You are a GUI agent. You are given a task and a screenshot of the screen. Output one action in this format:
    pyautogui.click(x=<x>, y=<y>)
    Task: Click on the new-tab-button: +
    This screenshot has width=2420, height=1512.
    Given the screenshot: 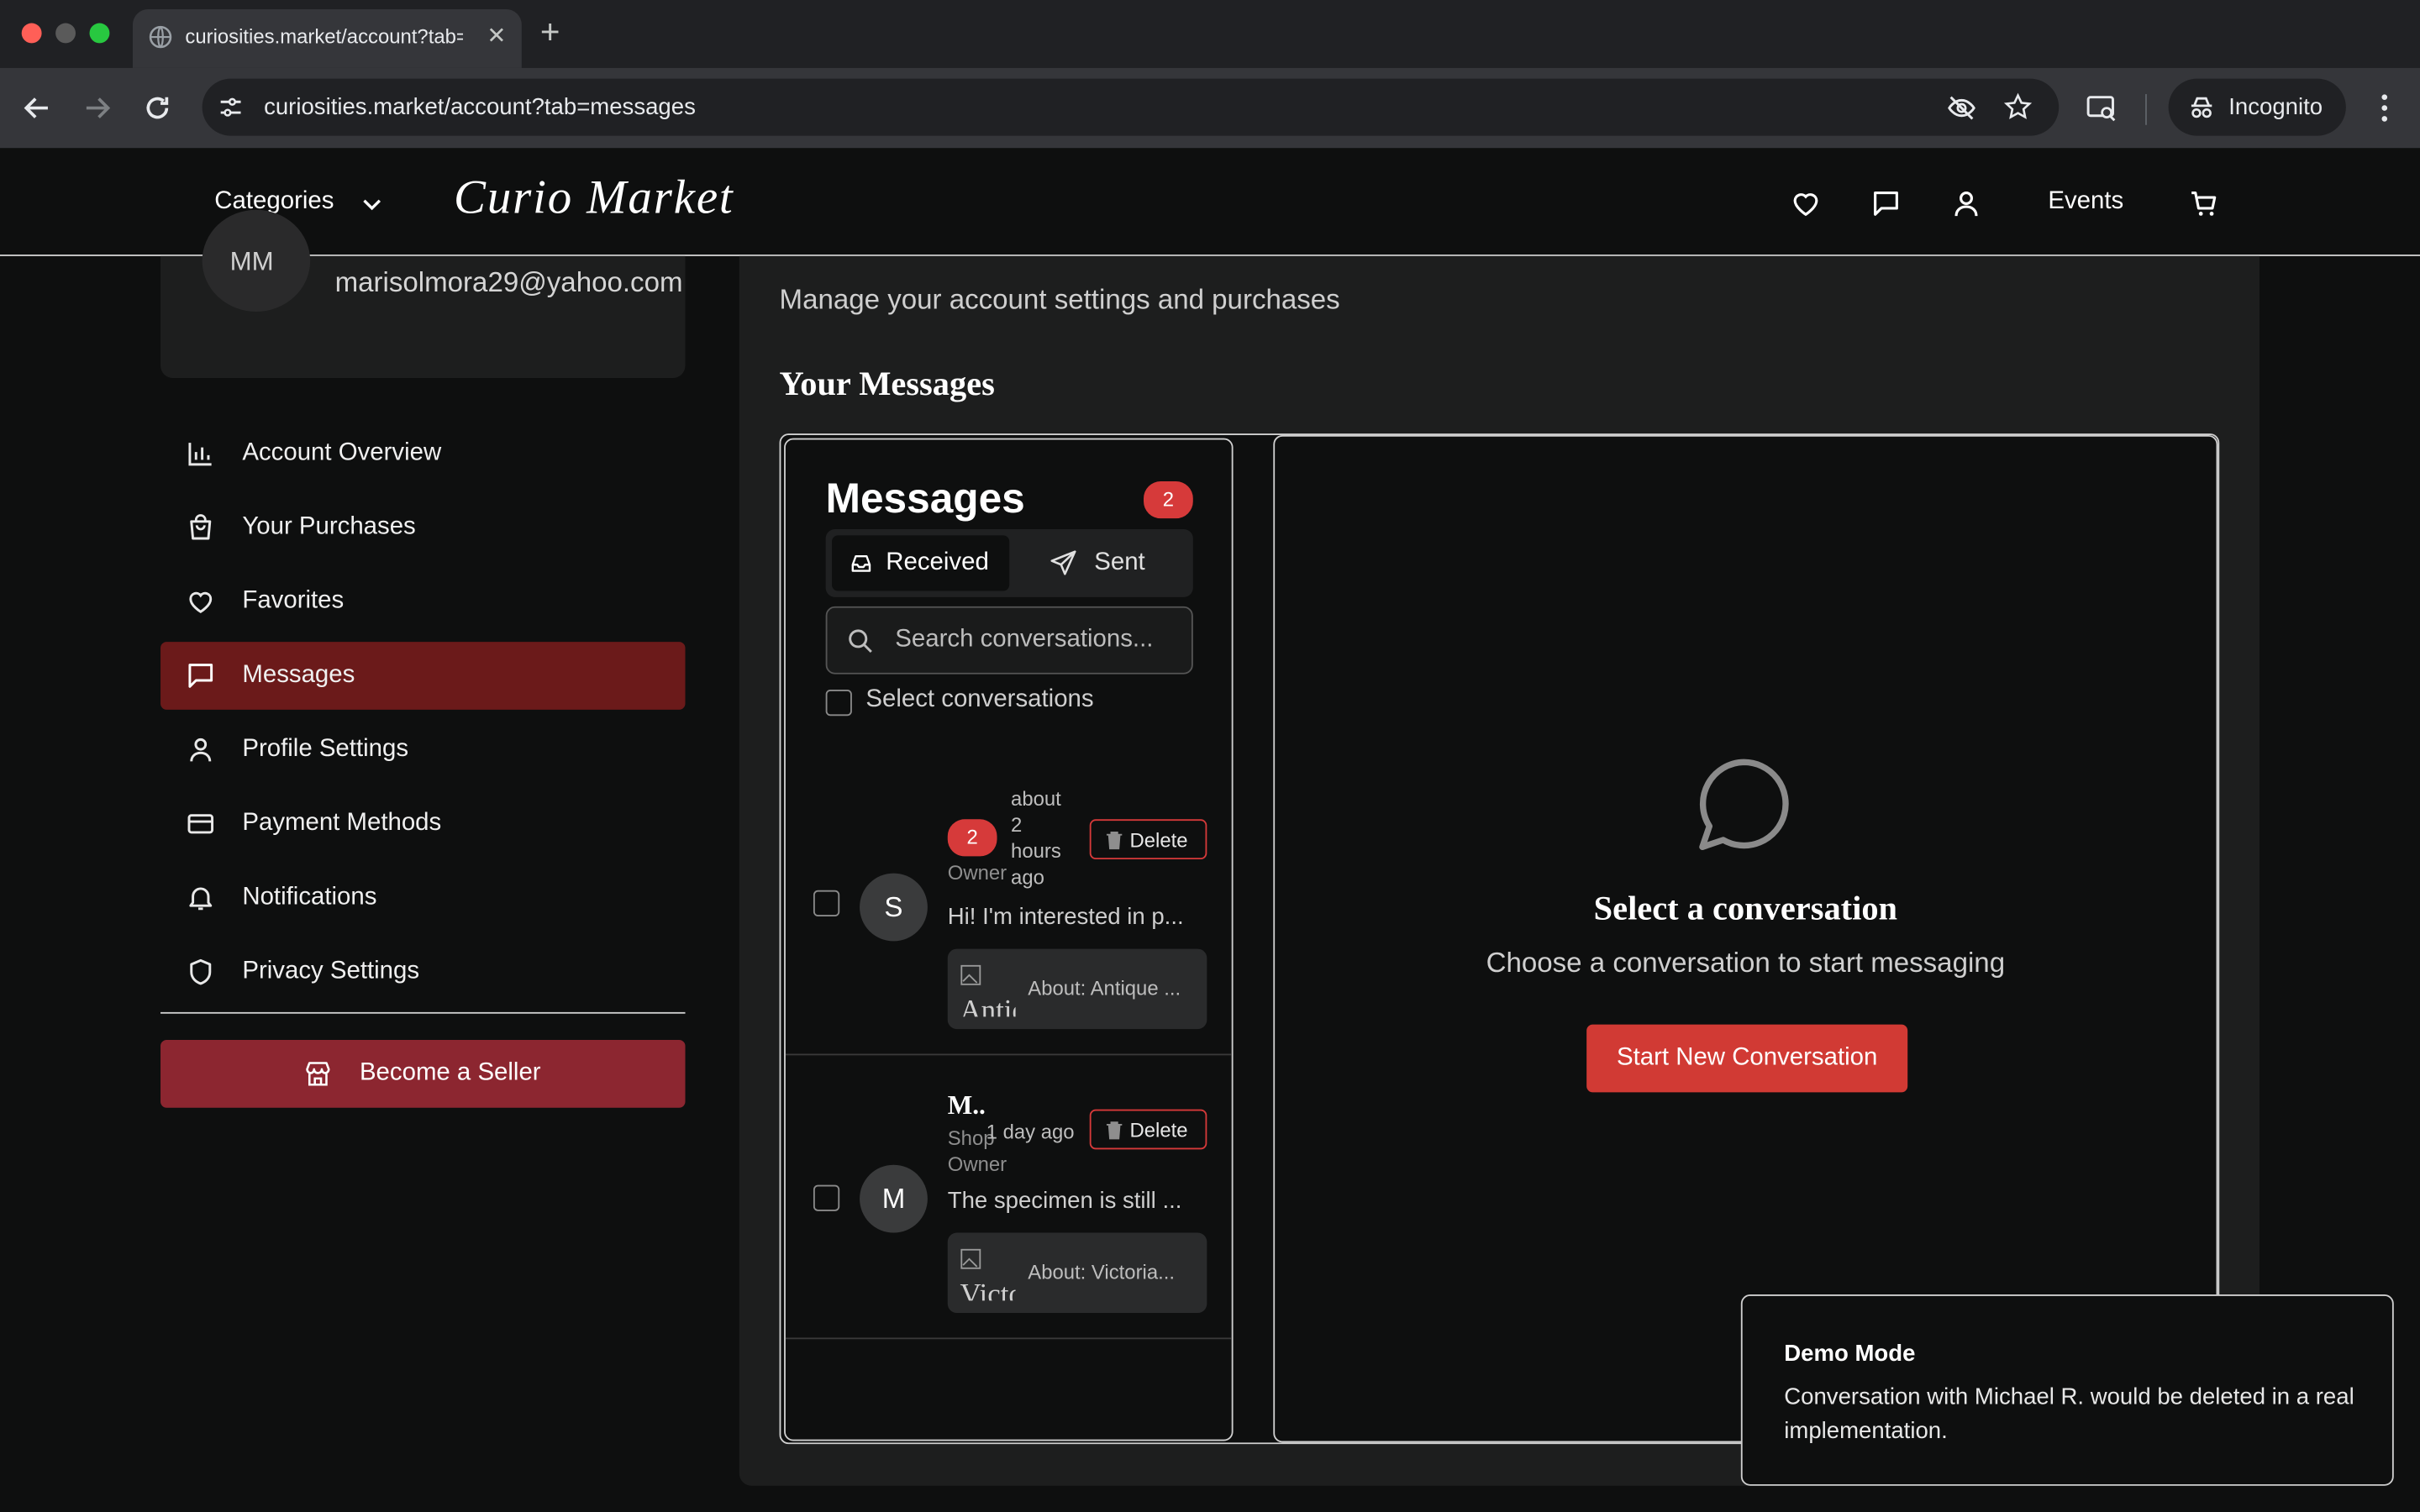 What is the action you would take?
    pyautogui.click(x=550, y=33)
    